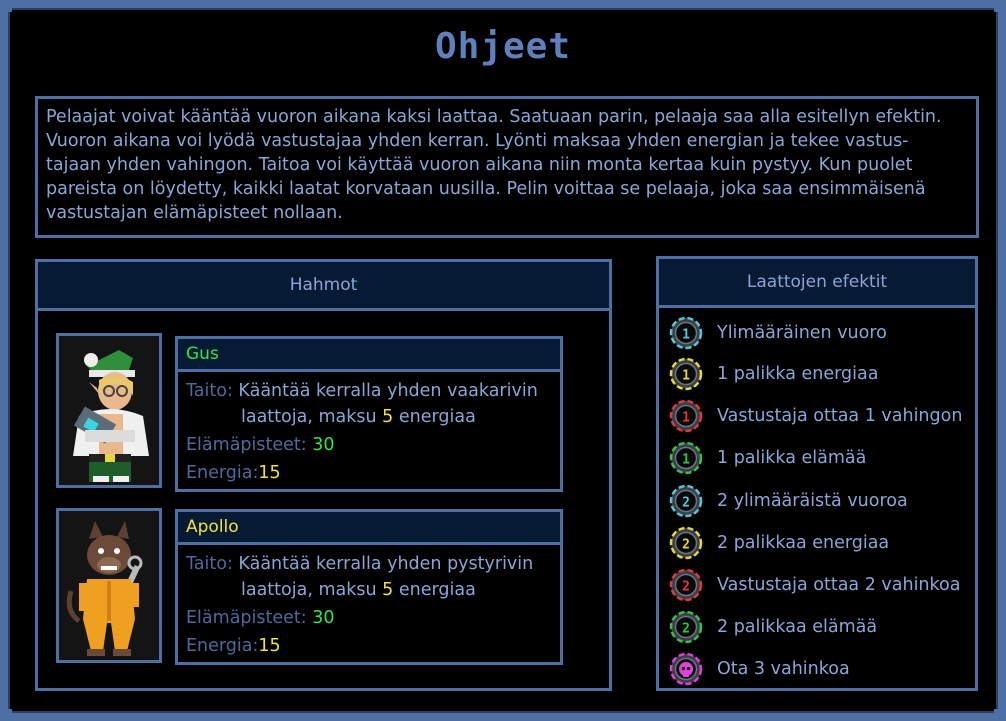 Image resolution: width=1006 pixels, height=721 pixels. I want to click on character-name: Apollo, so click(369, 528).